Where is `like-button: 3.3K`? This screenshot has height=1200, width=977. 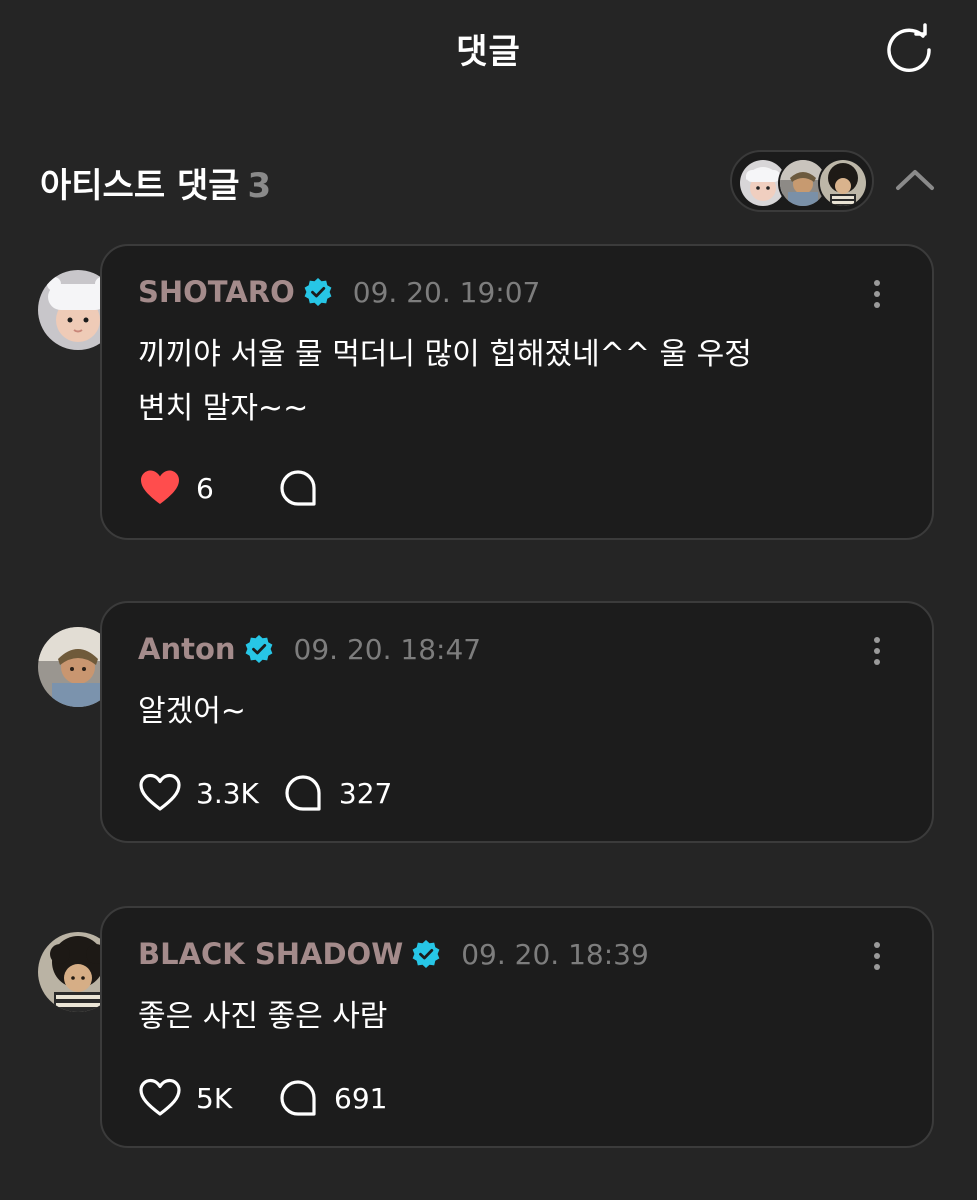
like-button: 3.3K is located at coordinates (198, 793).